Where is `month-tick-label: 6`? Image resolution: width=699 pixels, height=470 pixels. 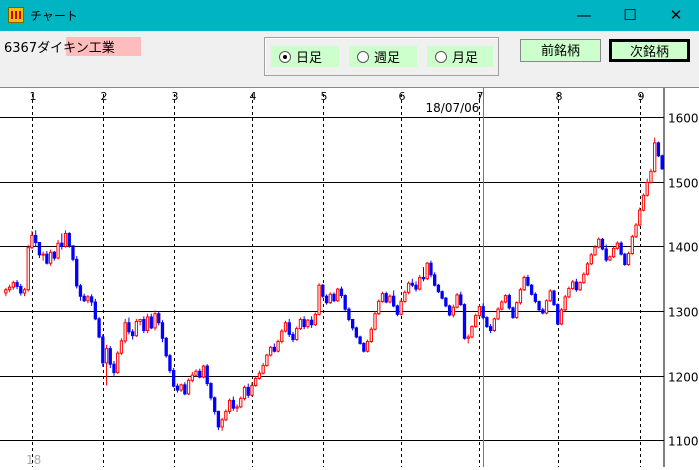
month-tick-label: 6 is located at coordinates (402, 96).